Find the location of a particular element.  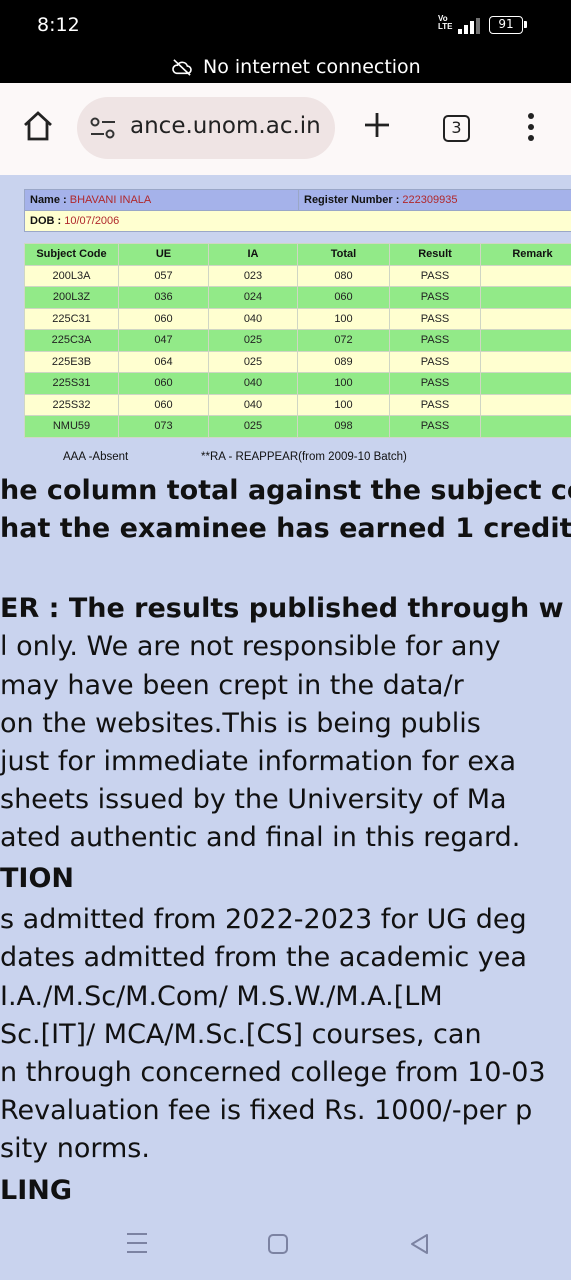

disclaimer-line: ER : The results published through w is located at coordinates (282, 608).